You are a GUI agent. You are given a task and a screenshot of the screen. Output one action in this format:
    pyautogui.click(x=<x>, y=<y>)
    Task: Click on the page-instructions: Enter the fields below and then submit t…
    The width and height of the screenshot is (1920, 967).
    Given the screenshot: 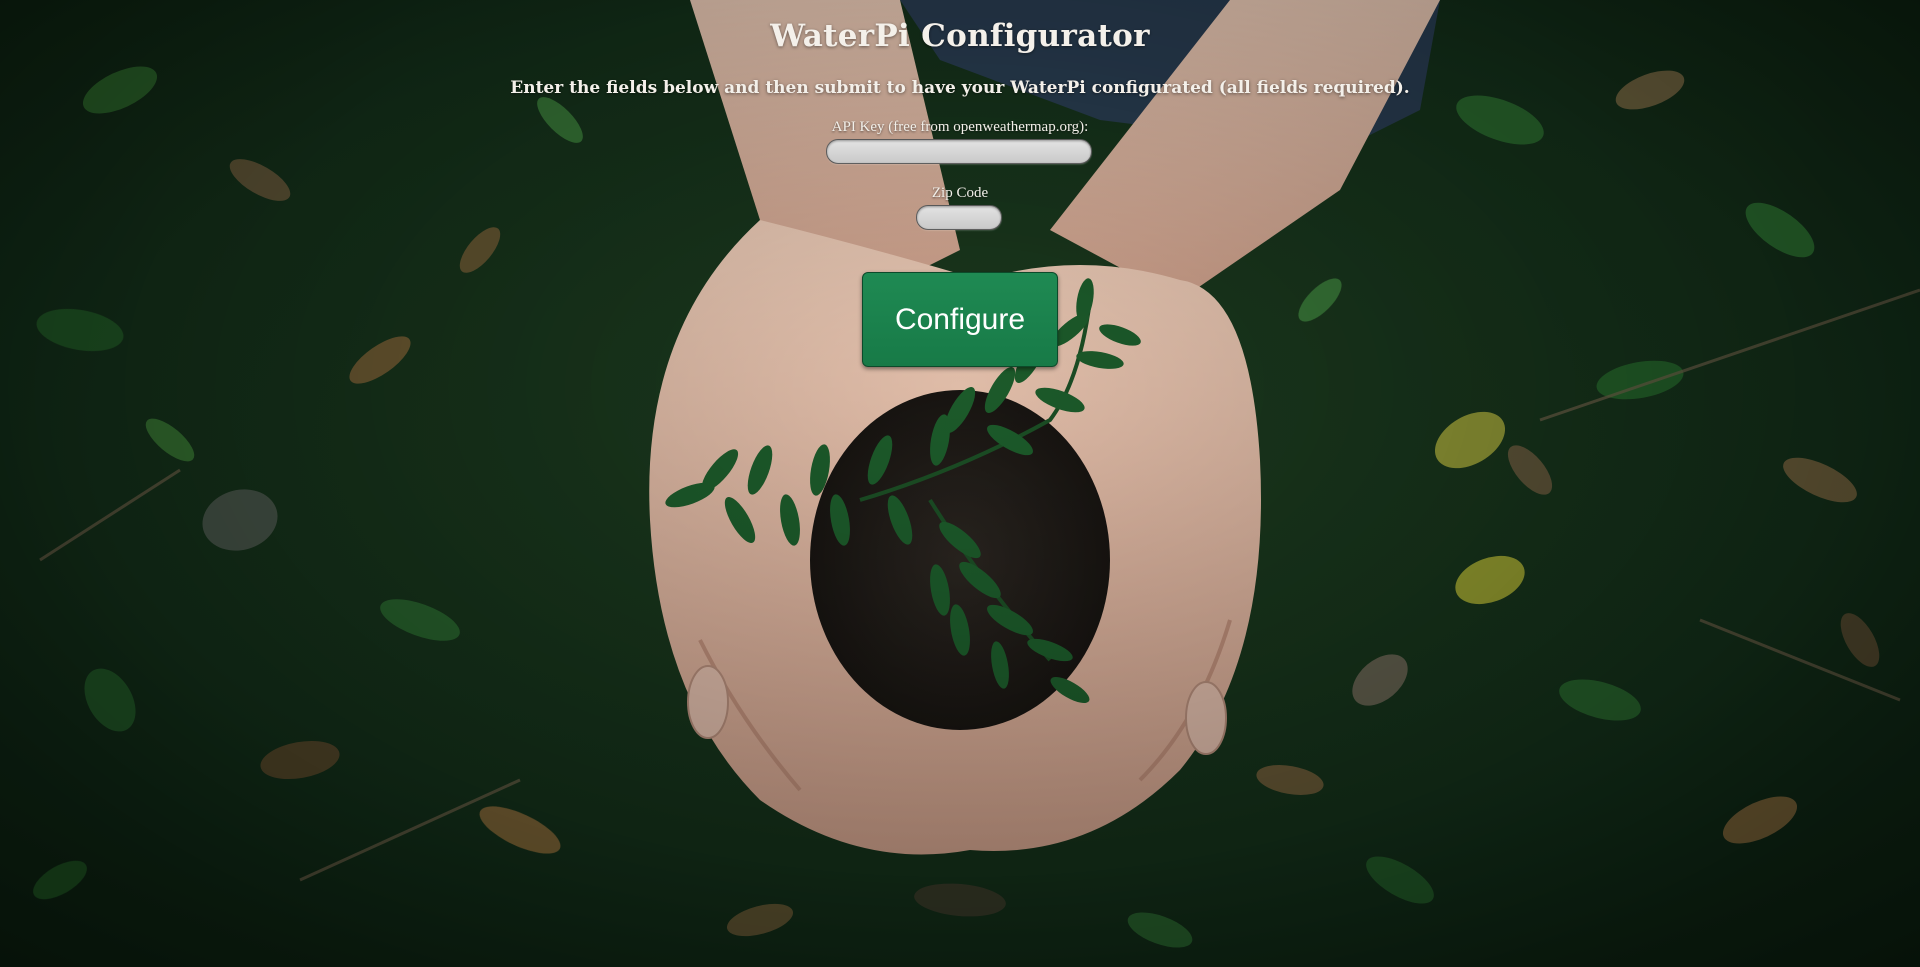 What is the action you would take?
    pyautogui.click(x=960, y=88)
    